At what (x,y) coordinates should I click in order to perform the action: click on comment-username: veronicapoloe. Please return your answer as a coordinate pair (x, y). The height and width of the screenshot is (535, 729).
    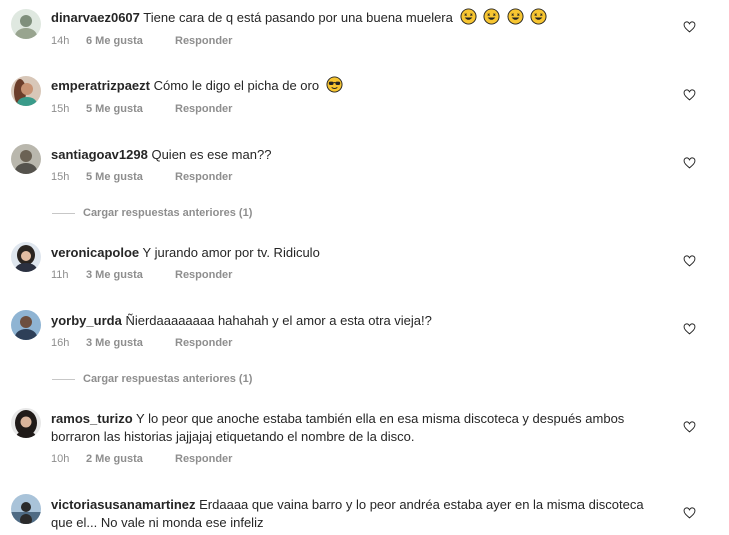
    Looking at the image, I should click on (95, 252).